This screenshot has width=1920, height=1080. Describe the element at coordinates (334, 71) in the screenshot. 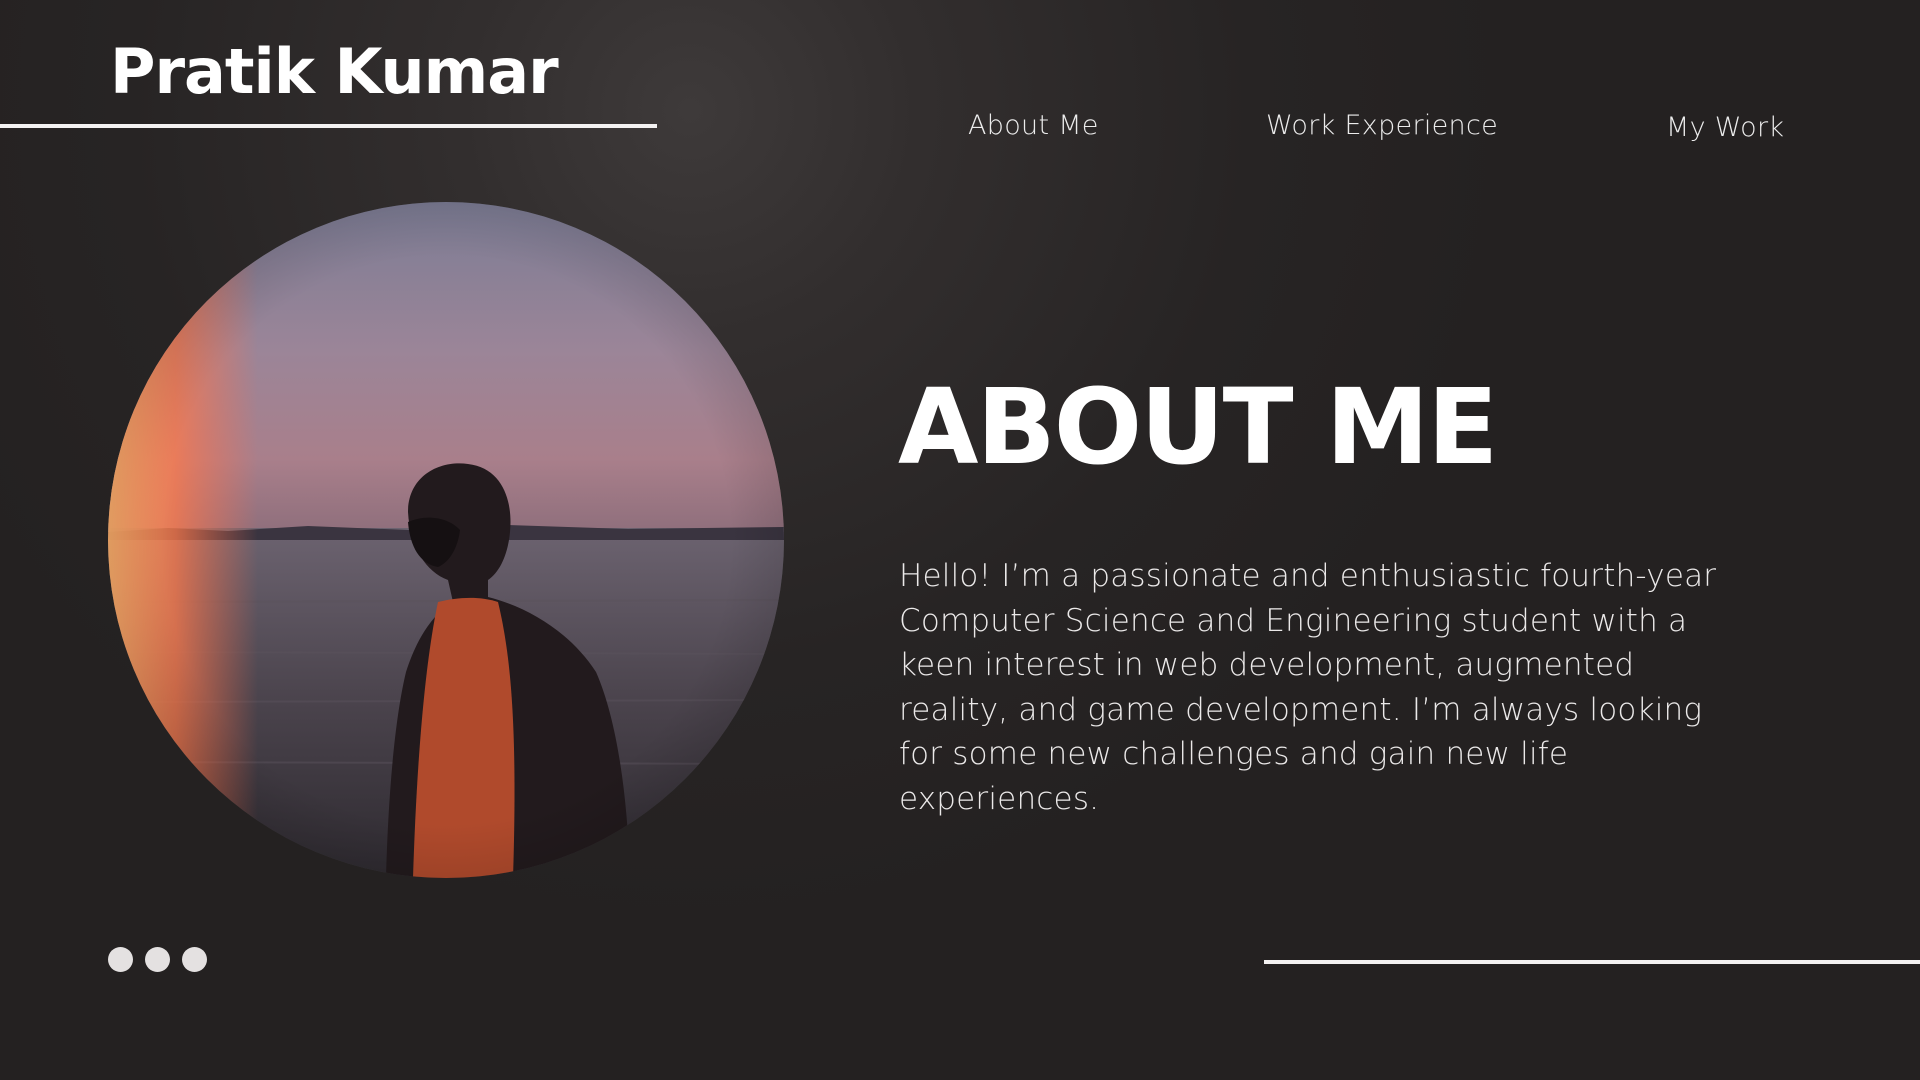

I see `brand-name: Pratik Kumar` at that location.